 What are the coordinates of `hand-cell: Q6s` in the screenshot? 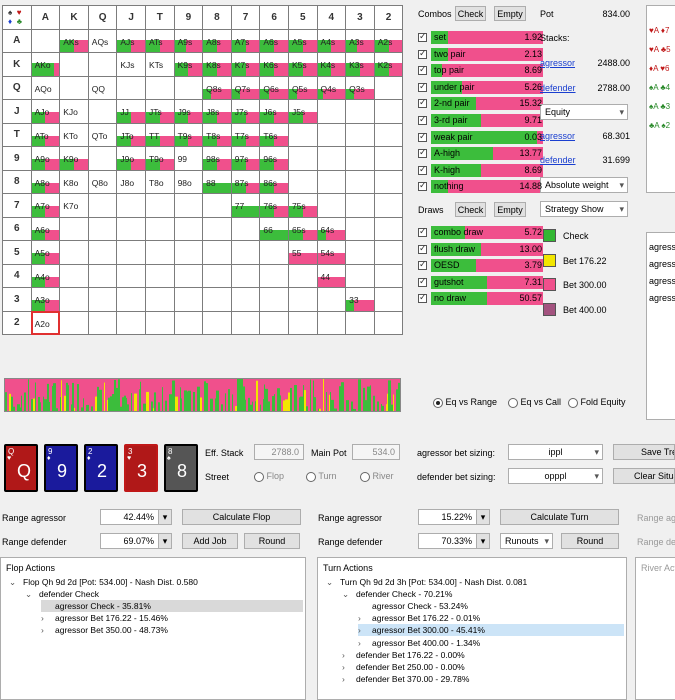 It's located at (274, 87).